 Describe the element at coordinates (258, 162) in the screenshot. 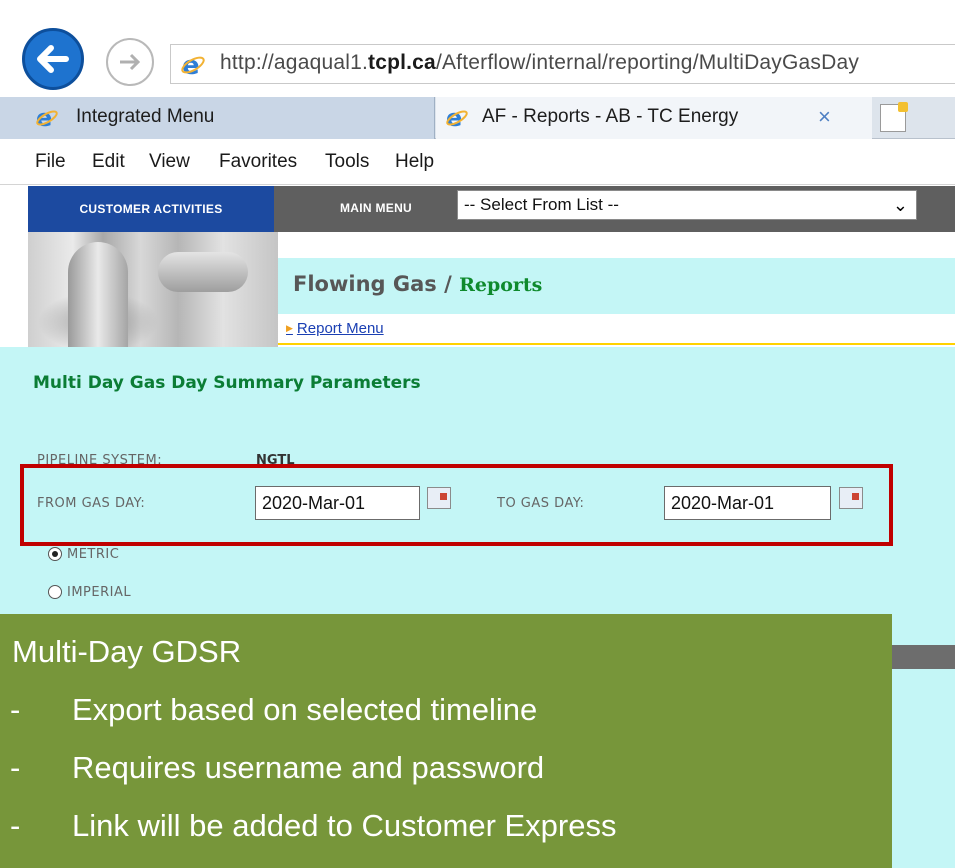

I see `menu-favorites: Favorites` at that location.